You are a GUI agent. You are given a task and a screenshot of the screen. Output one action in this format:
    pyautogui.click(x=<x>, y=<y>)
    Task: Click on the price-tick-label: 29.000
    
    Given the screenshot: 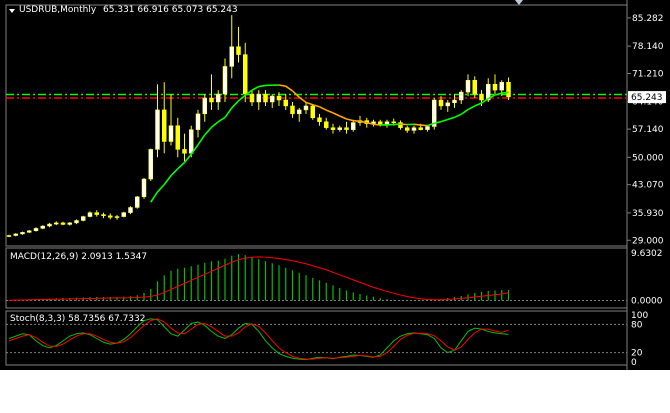 What is the action you would take?
    pyautogui.click(x=648, y=241)
    